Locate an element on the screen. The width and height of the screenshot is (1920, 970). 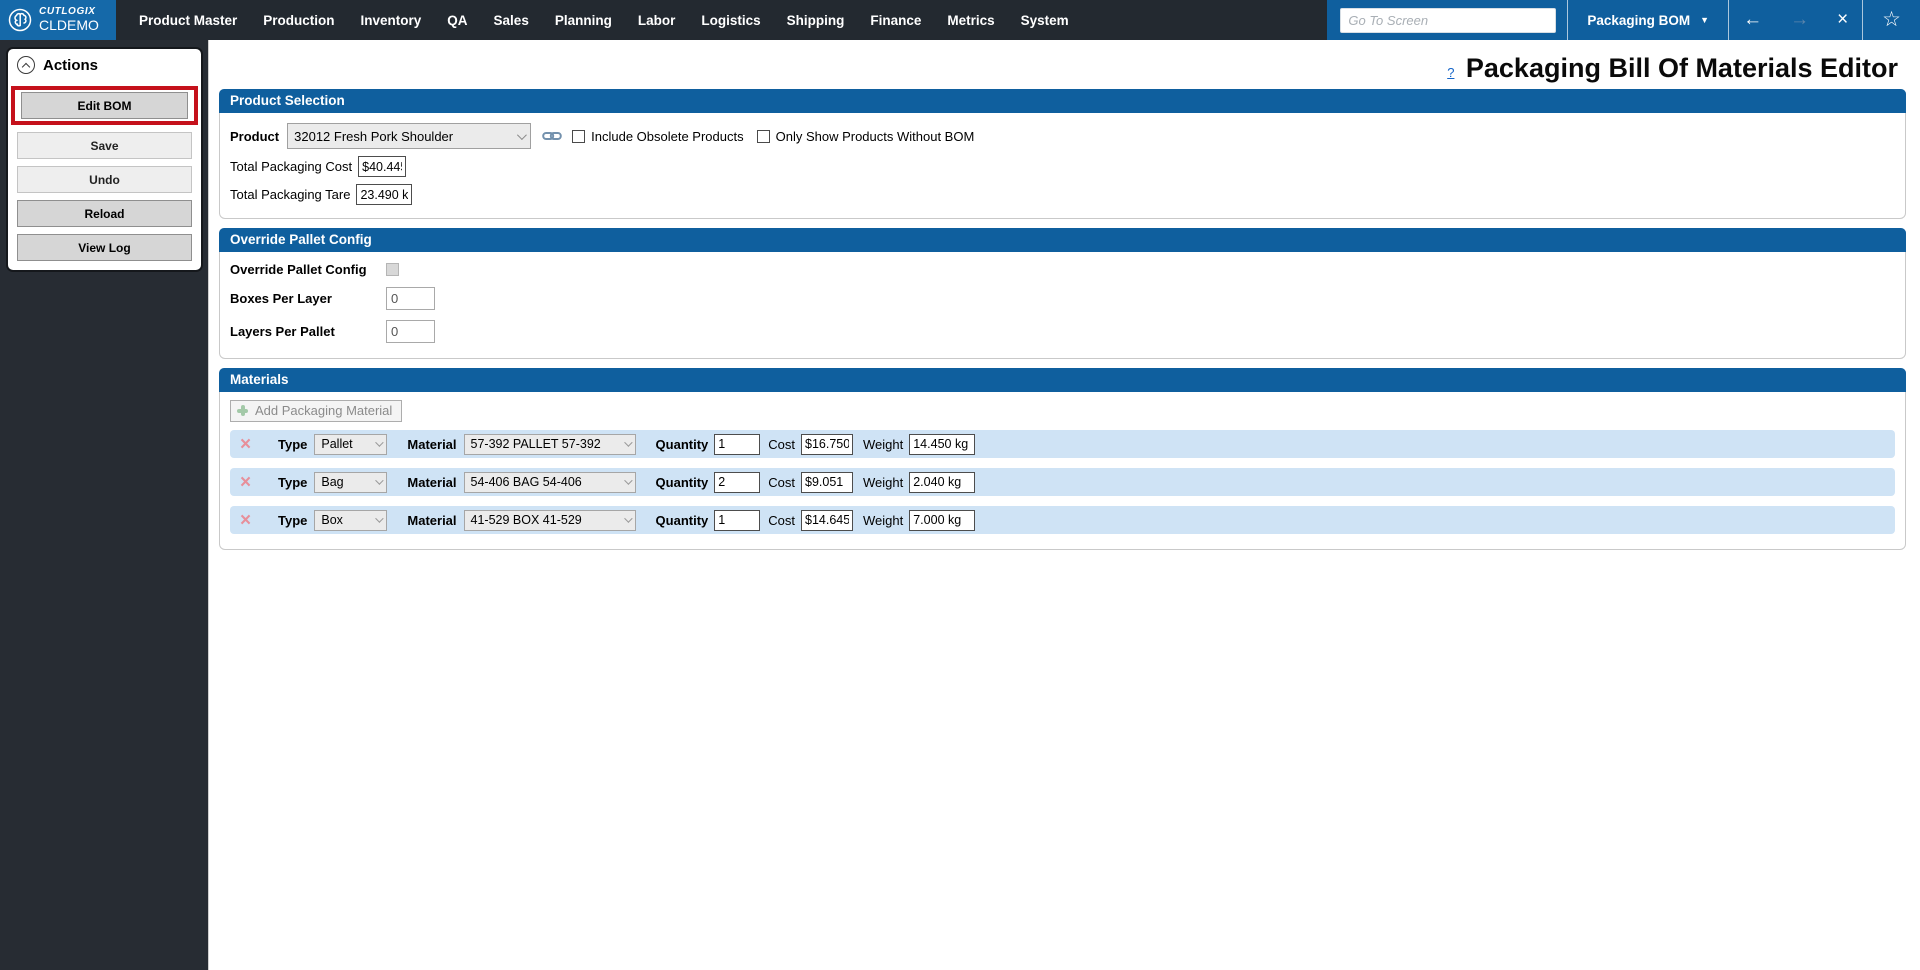
menu-item-production: Production is located at coordinates (298, 20).